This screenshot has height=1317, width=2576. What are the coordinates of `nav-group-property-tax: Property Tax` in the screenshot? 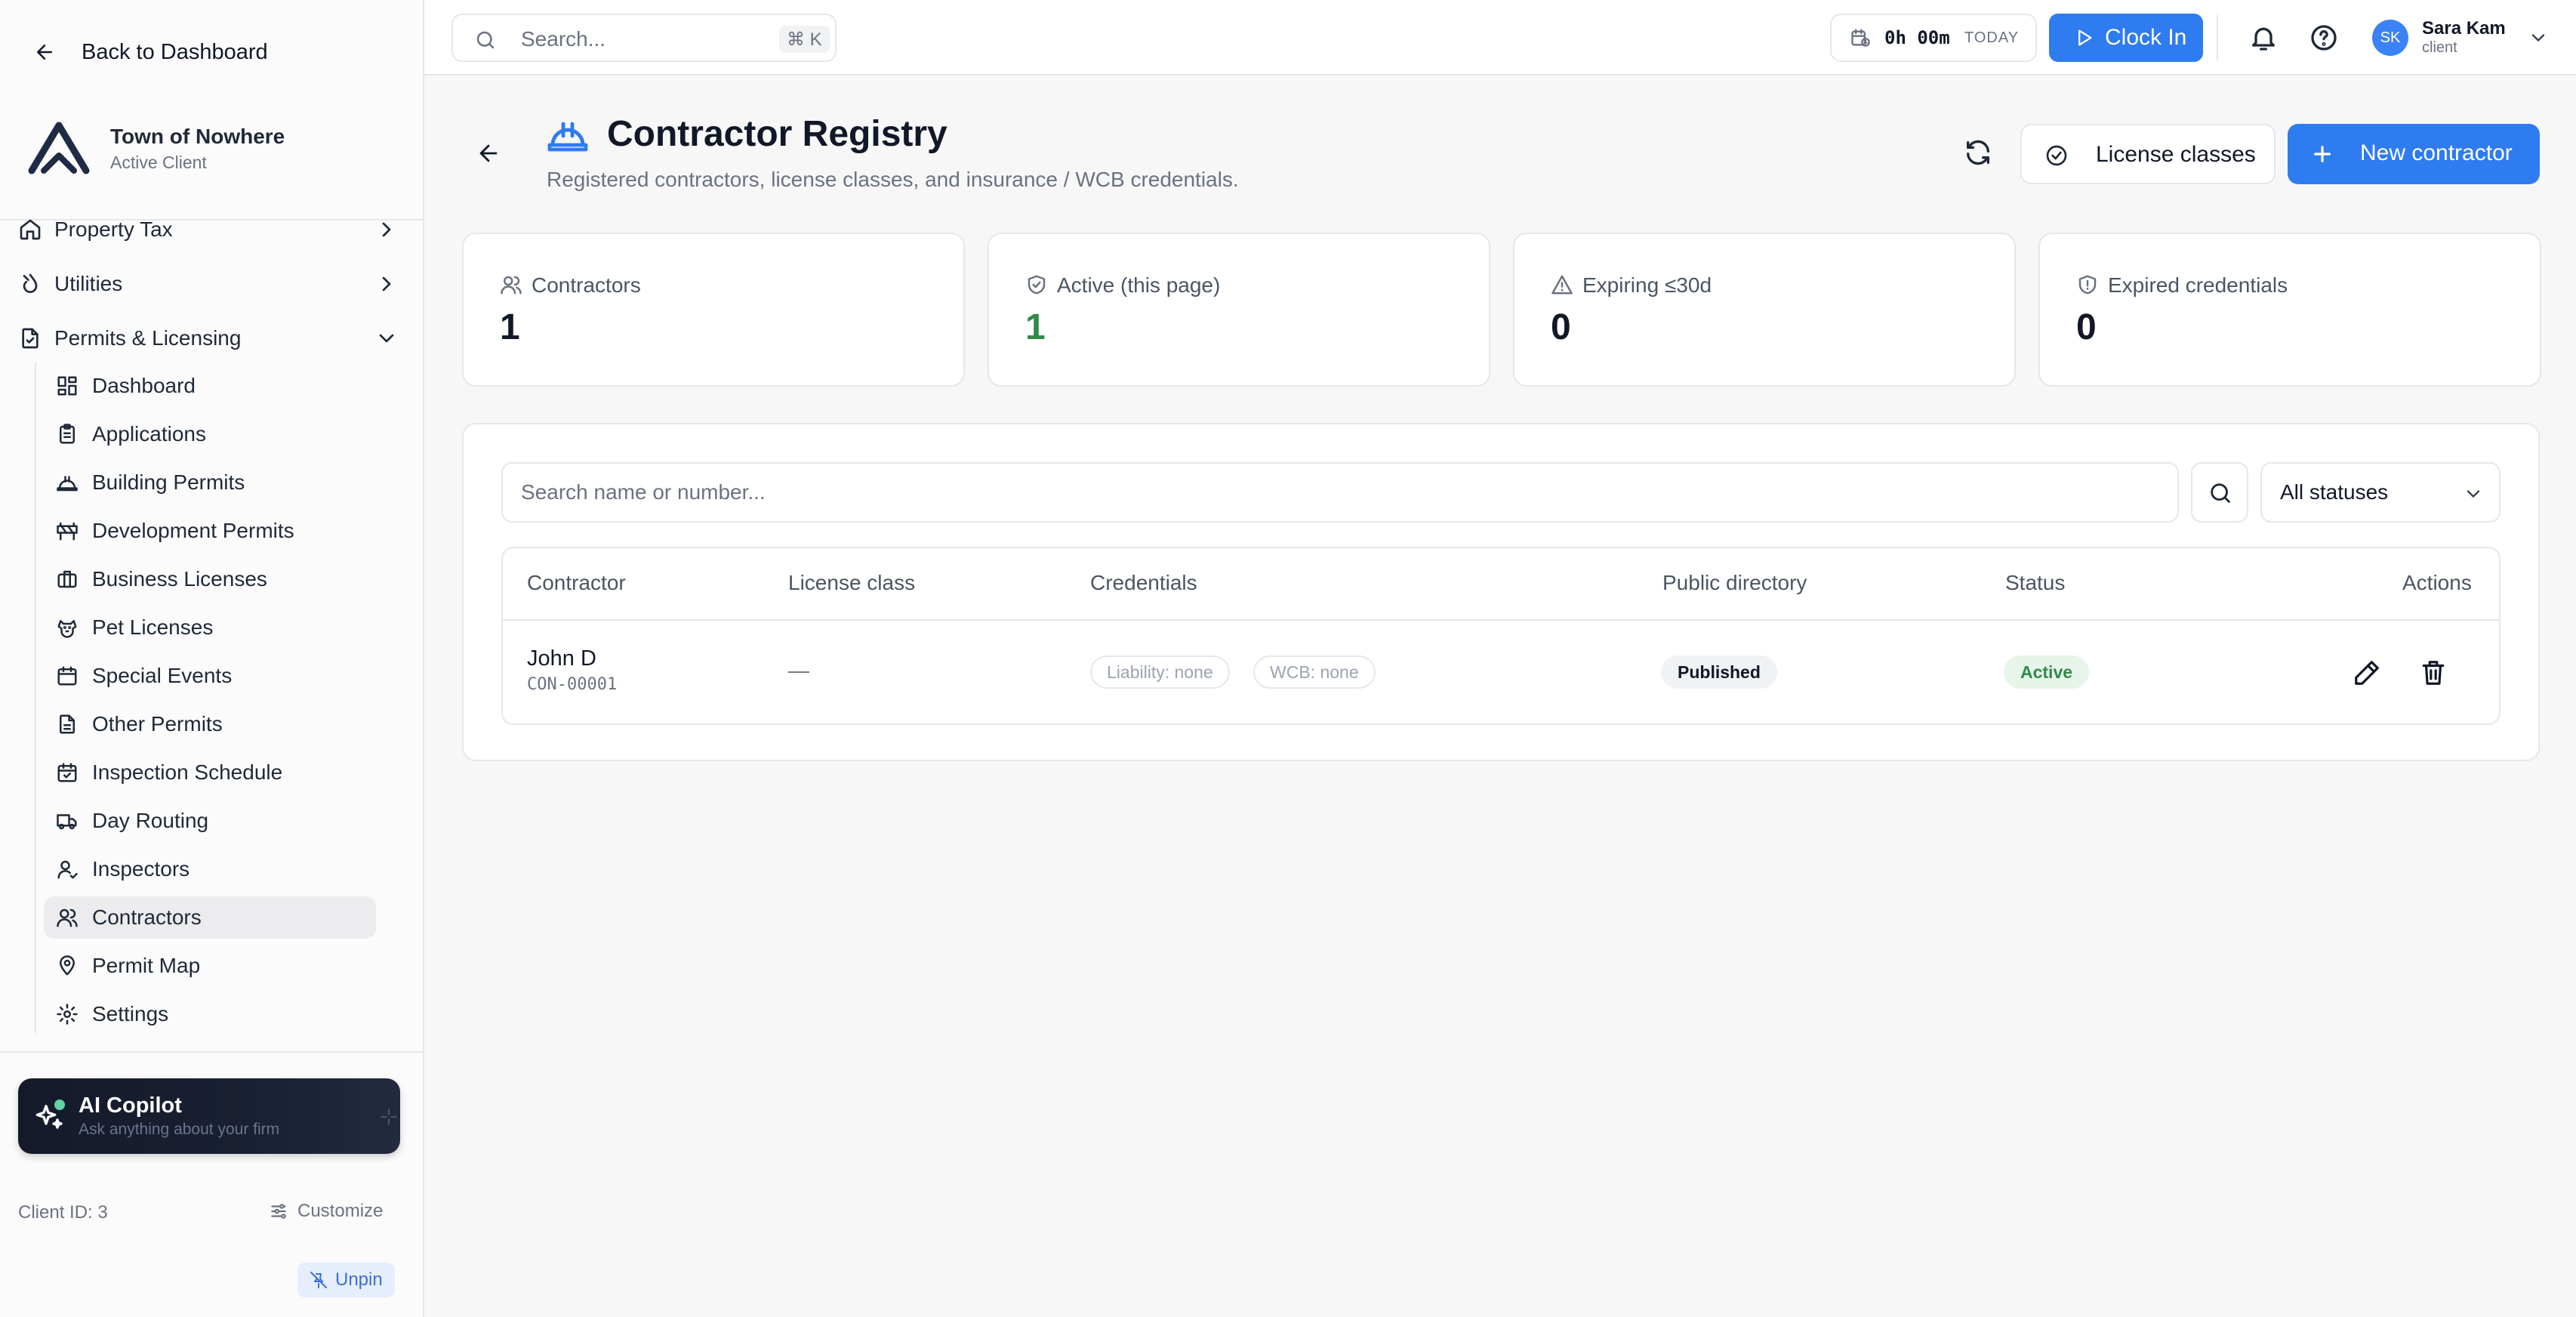 It's located at (211, 229).